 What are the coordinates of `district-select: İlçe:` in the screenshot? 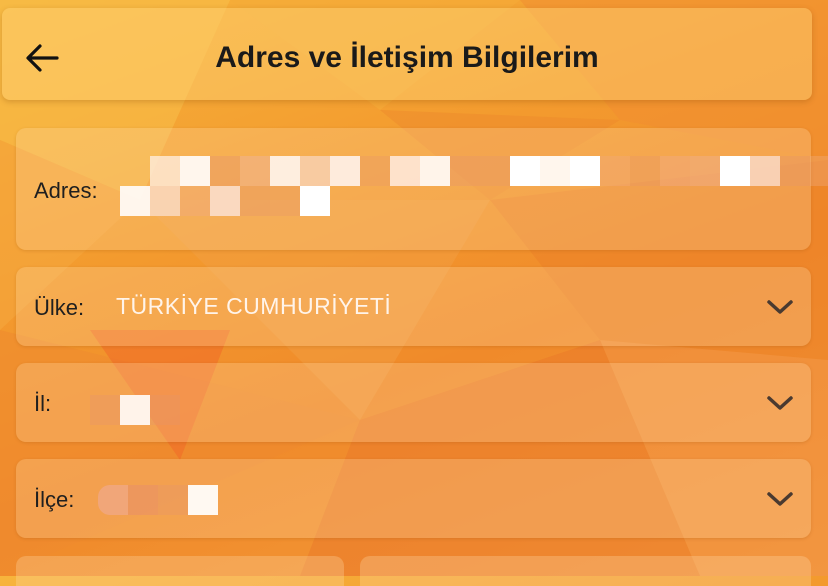 It's located at (413, 498).